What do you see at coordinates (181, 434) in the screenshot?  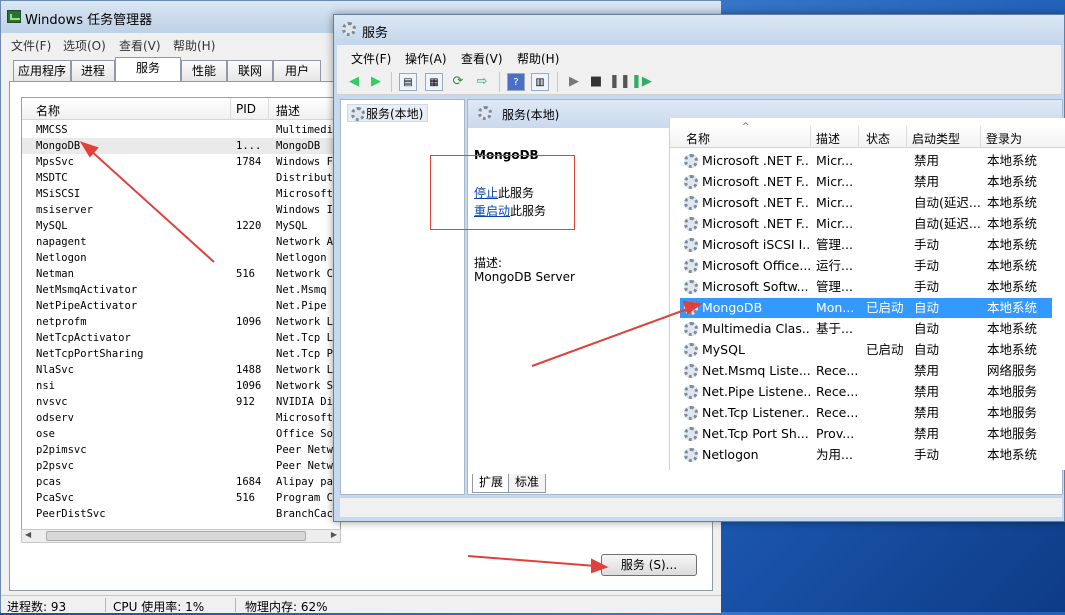 I see `table-row: ose Office Sou` at bounding box center [181, 434].